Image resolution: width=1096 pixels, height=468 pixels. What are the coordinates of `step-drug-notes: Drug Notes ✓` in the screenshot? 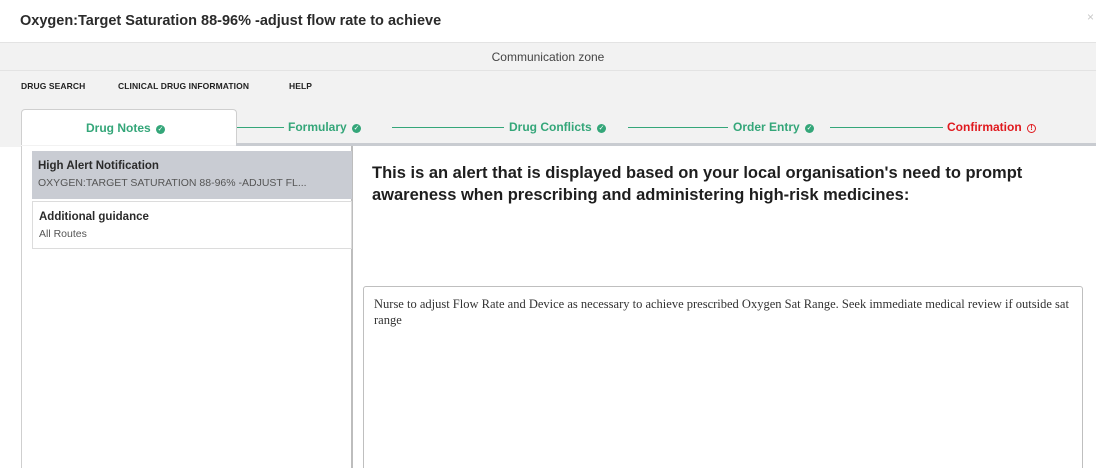 It's located at (126, 128).